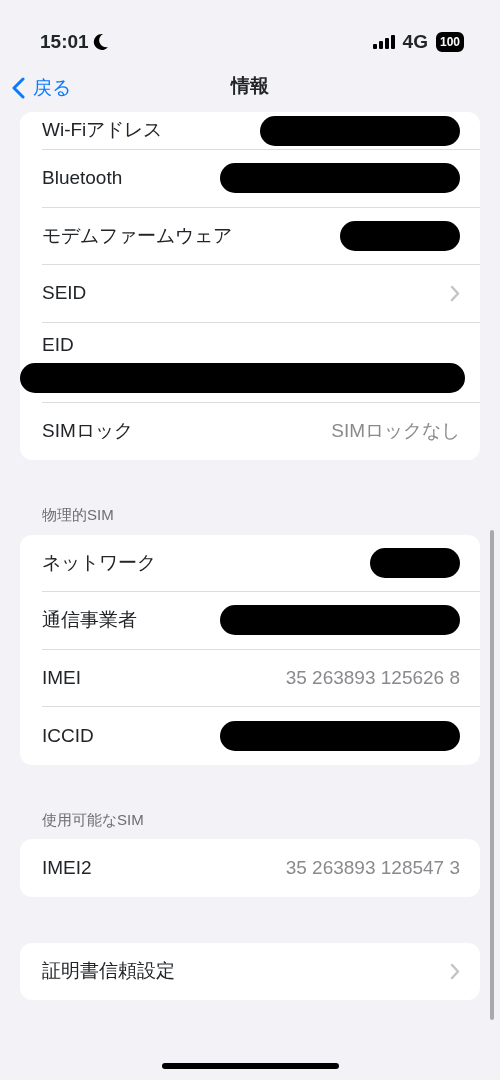 The height and width of the screenshot is (1080, 500). What do you see at coordinates (58, 344) in the screenshot?
I see `row-label: EID` at bounding box center [58, 344].